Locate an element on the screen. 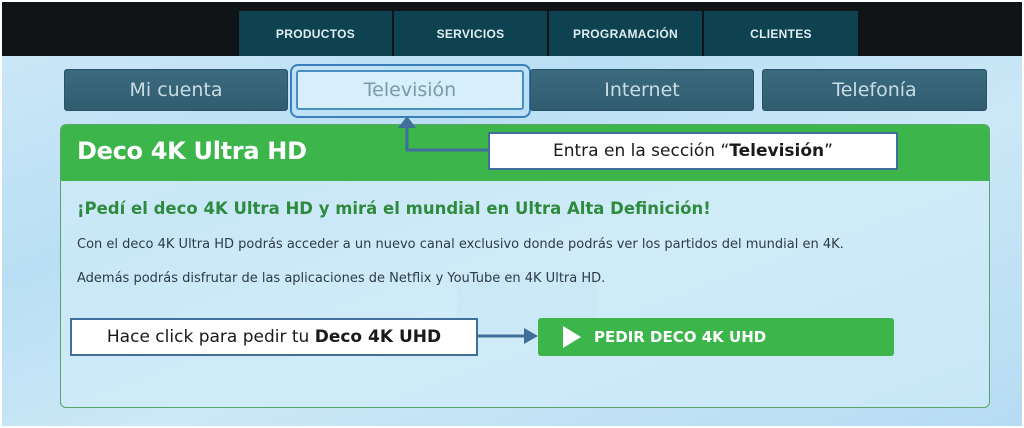 The image size is (1024, 428). callout-text: Entra en la sección “Televisión” is located at coordinates (693, 151).